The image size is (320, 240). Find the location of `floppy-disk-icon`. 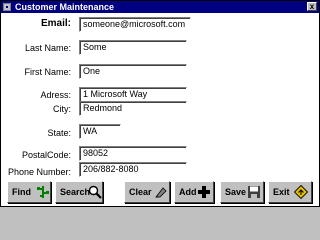

floppy-disk-icon is located at coordinates (254, 192).